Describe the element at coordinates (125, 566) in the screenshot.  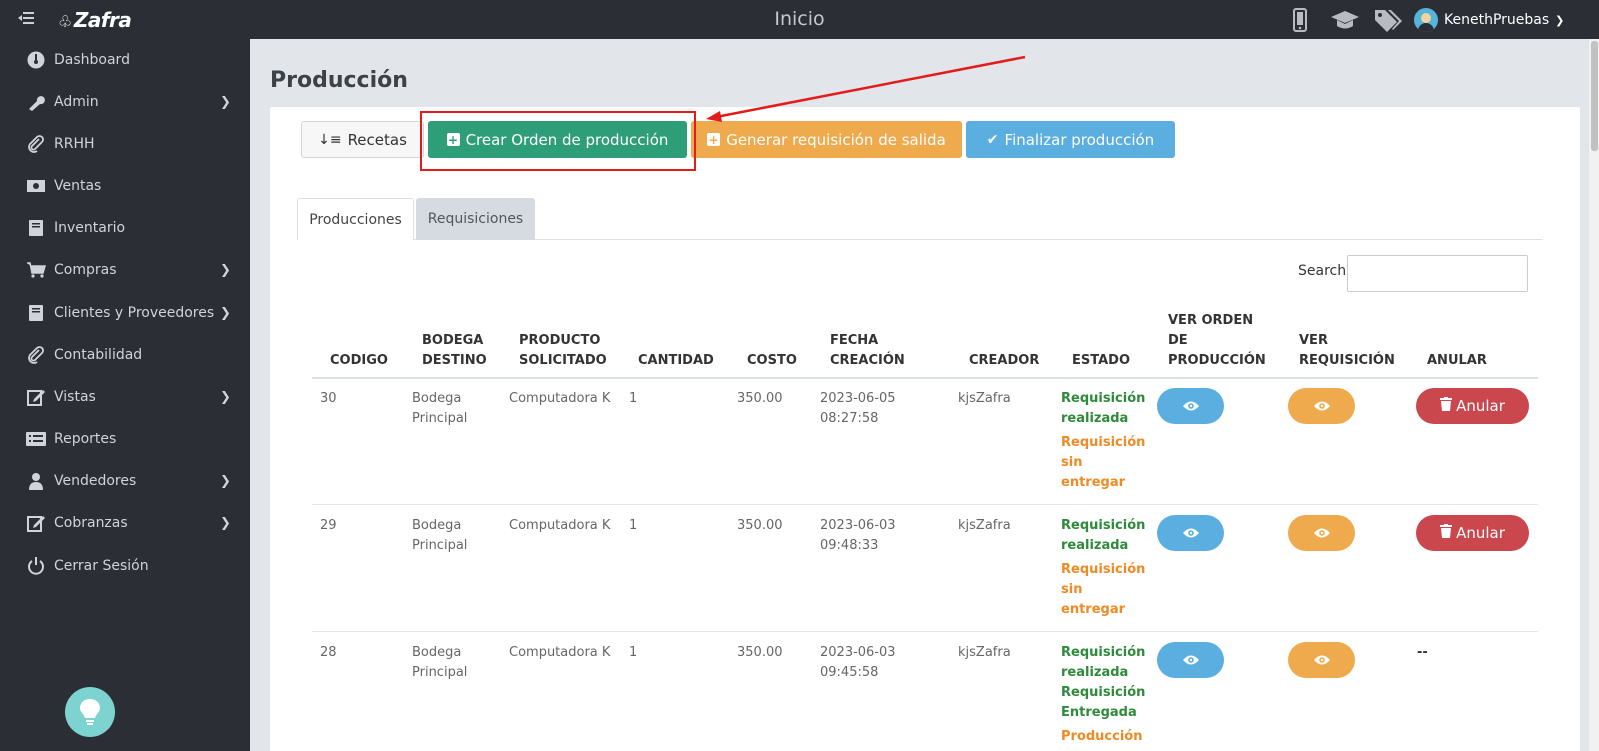
I see `sidebar-item-cerrar-sesi-n: Cerrar Sesión` at that location.